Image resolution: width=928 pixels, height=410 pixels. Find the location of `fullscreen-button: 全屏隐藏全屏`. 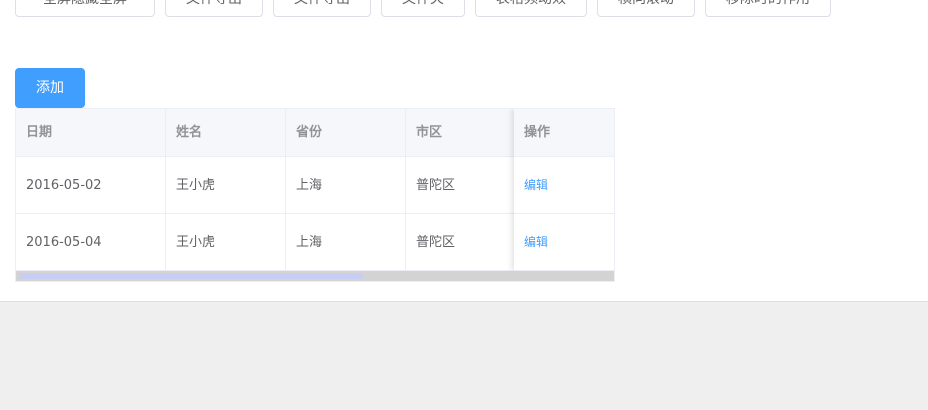

fullscreen-button: 全屏隐藏全屏 is located at coordinates (85, 8).